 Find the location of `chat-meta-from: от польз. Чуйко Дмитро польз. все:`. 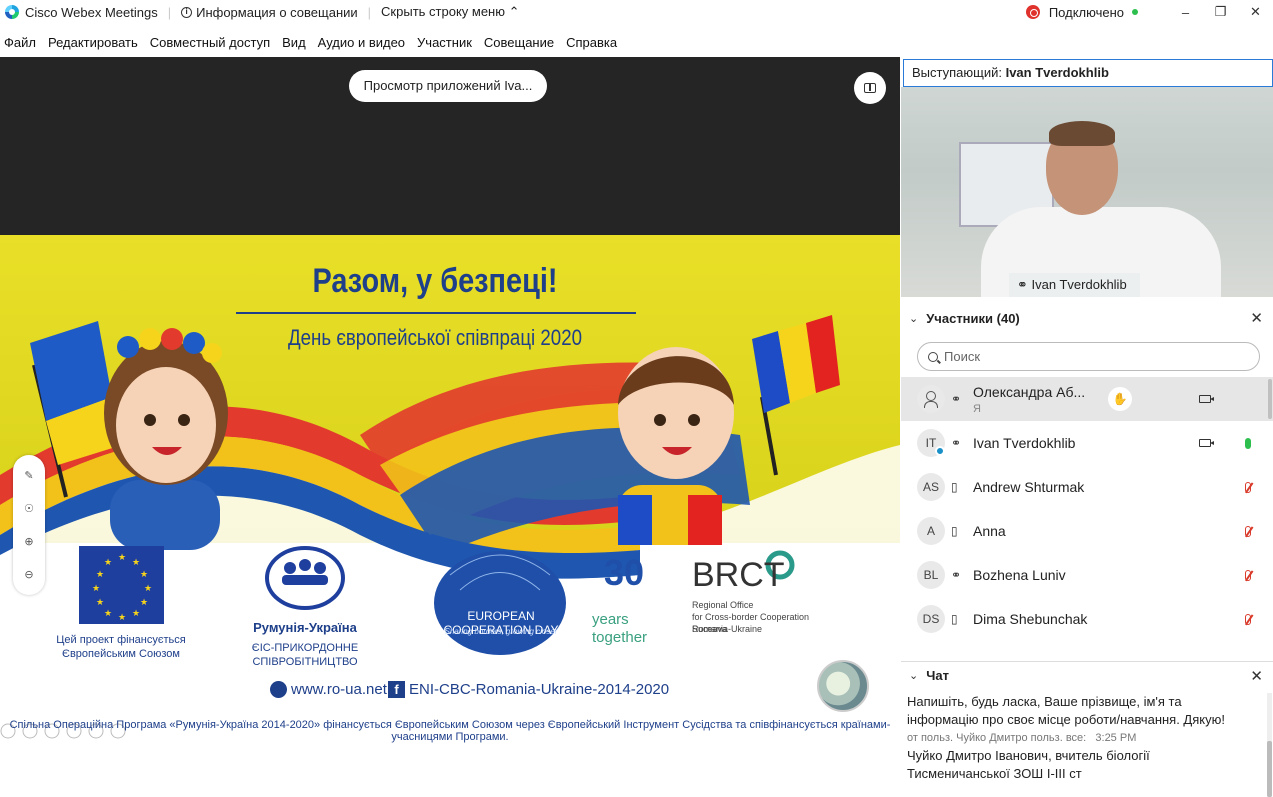

chat-meta-from: от польз. Чуйко Дмитро польз. все: is located at coordinates (997, 738).